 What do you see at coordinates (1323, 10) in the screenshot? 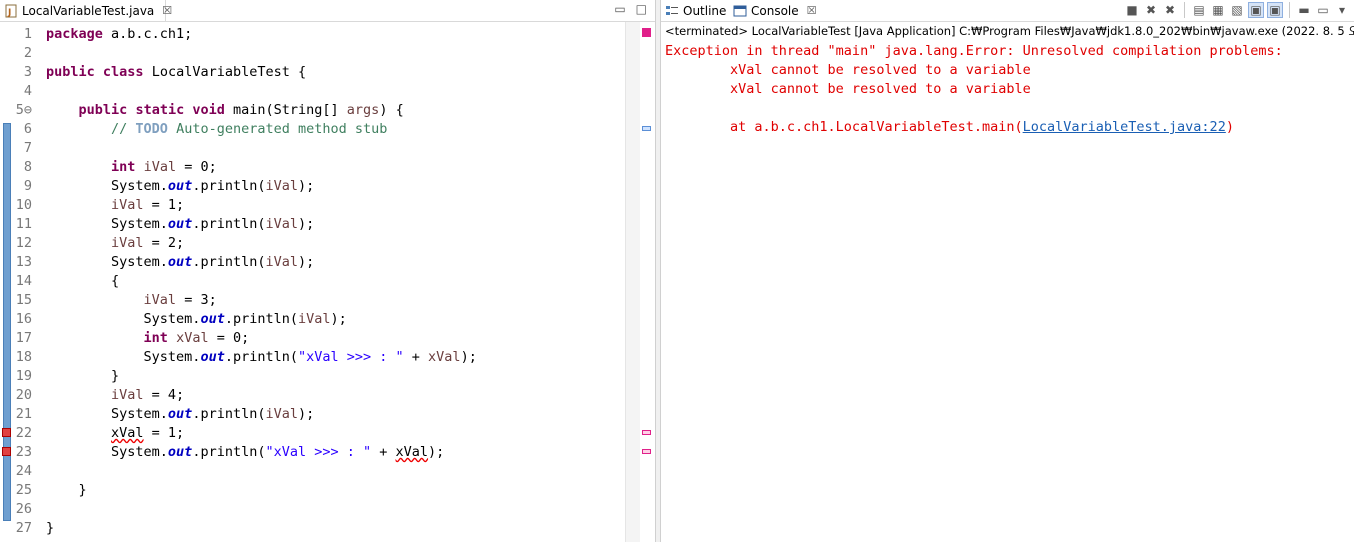
I see `display-console-icon: ▭` at bounding box center [1323, 10].